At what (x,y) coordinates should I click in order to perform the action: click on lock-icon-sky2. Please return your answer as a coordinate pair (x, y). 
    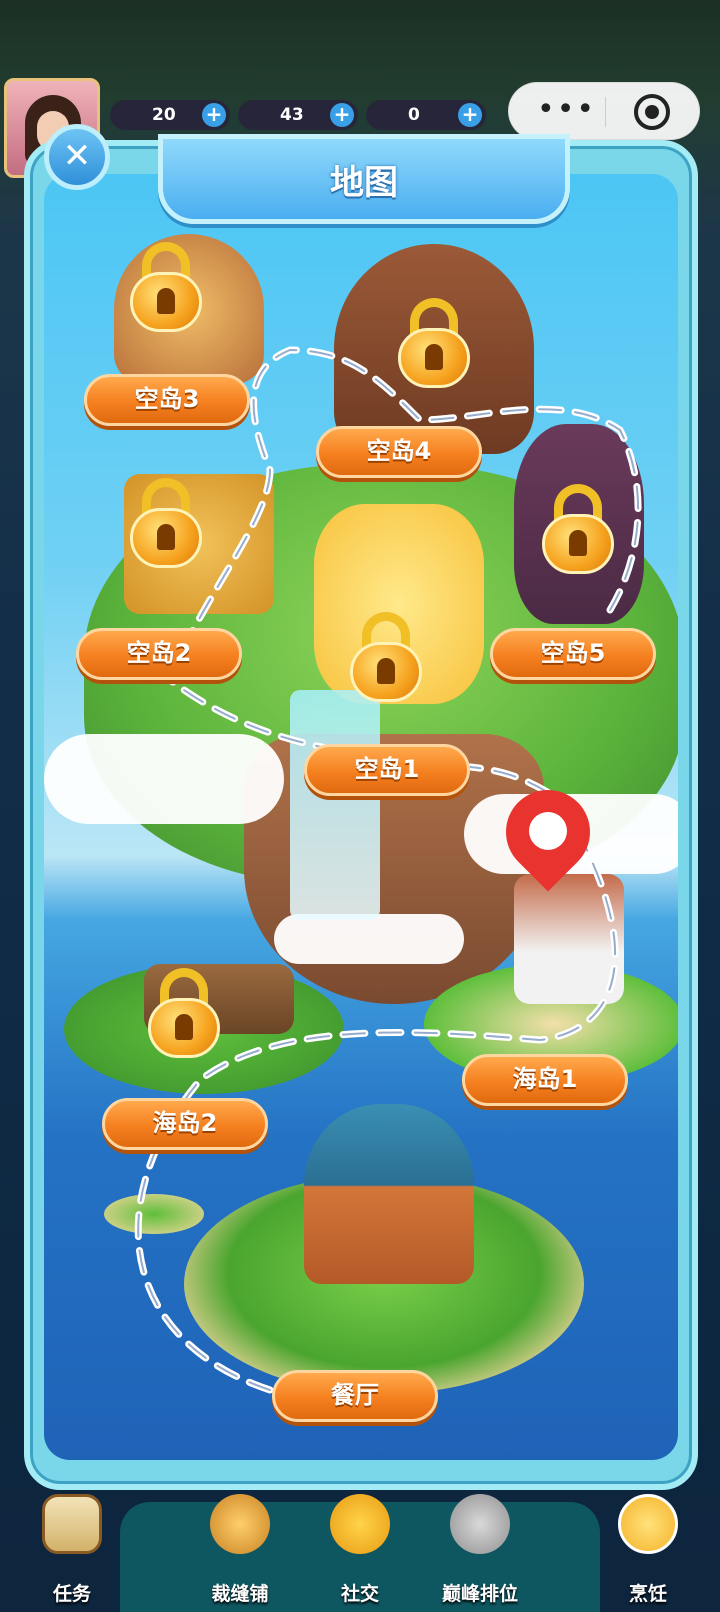
    Looking at the image, I should click on (166, 523).